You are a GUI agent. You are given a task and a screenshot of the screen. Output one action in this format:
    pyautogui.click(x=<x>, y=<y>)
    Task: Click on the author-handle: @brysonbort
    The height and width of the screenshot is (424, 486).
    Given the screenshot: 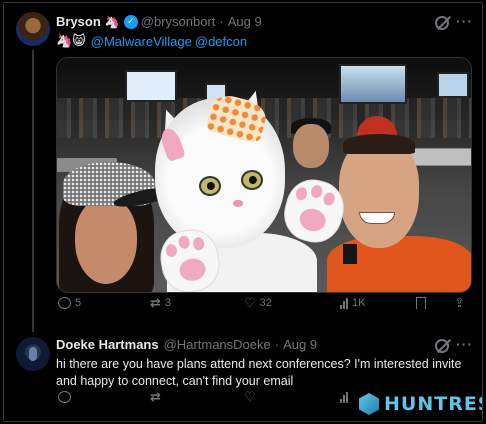 What is the action you would take?
    pyautogui.click(x=178, y=21)
    